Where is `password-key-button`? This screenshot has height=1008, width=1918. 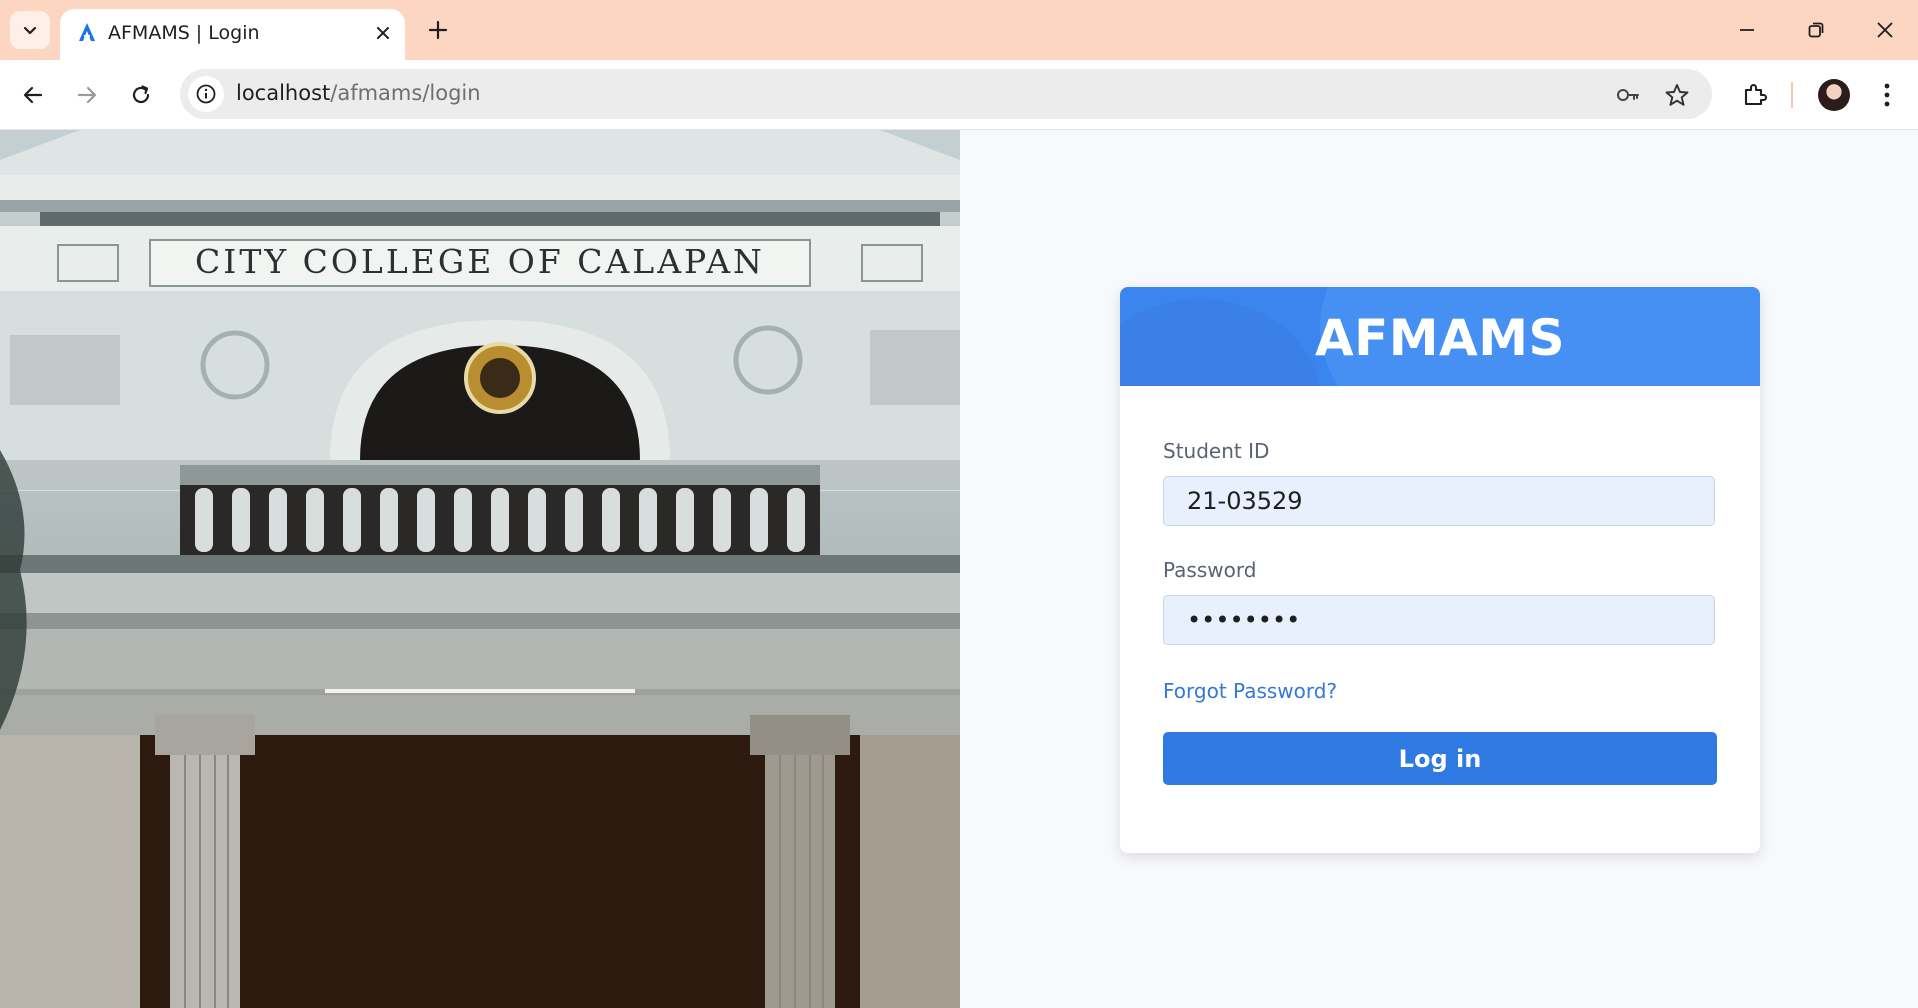
password-key-button is located at coordinates (1628, 95).